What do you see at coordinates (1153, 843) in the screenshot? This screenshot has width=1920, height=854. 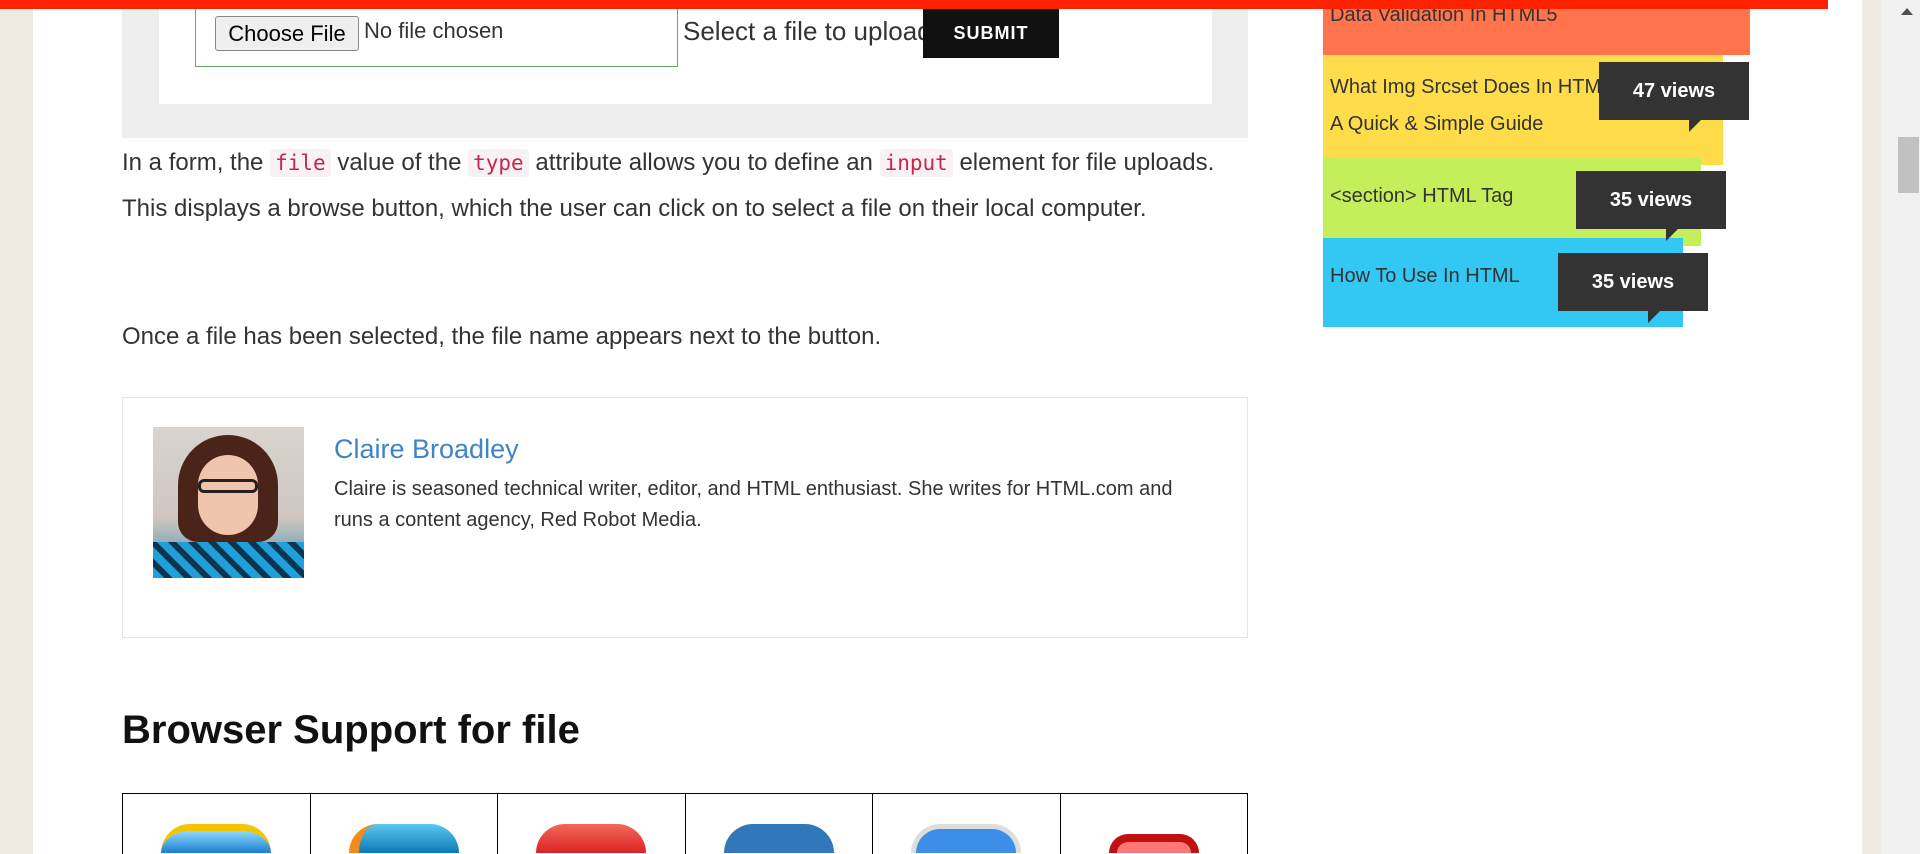 I see `opera-icon` at bounding box center [1153, 843].